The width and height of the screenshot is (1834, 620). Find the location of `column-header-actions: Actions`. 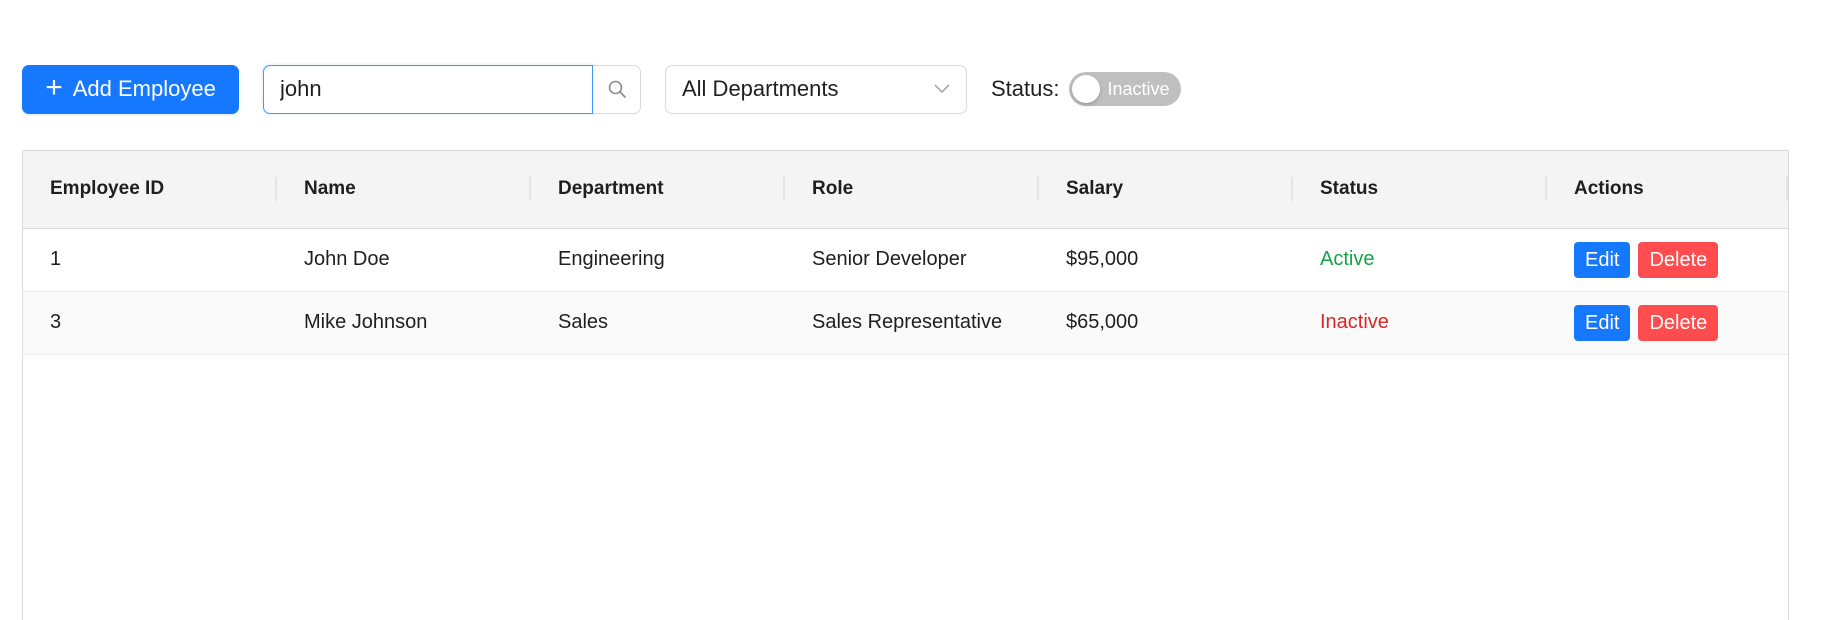

column-header-actions: Actions is located at coordinates (1667, 190).